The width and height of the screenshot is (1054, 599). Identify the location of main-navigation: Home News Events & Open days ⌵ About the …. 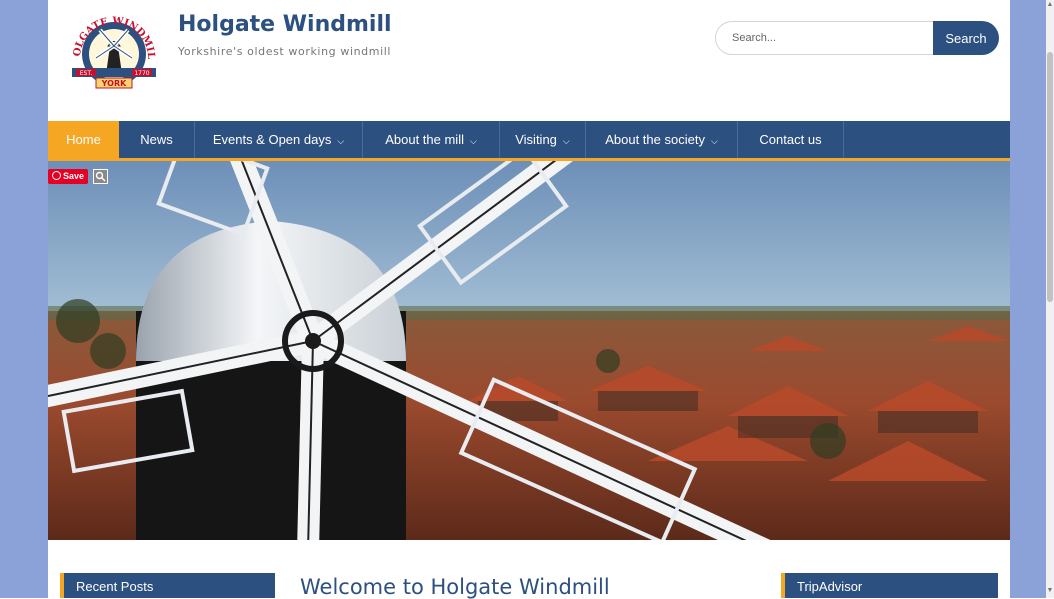
(529, 141).